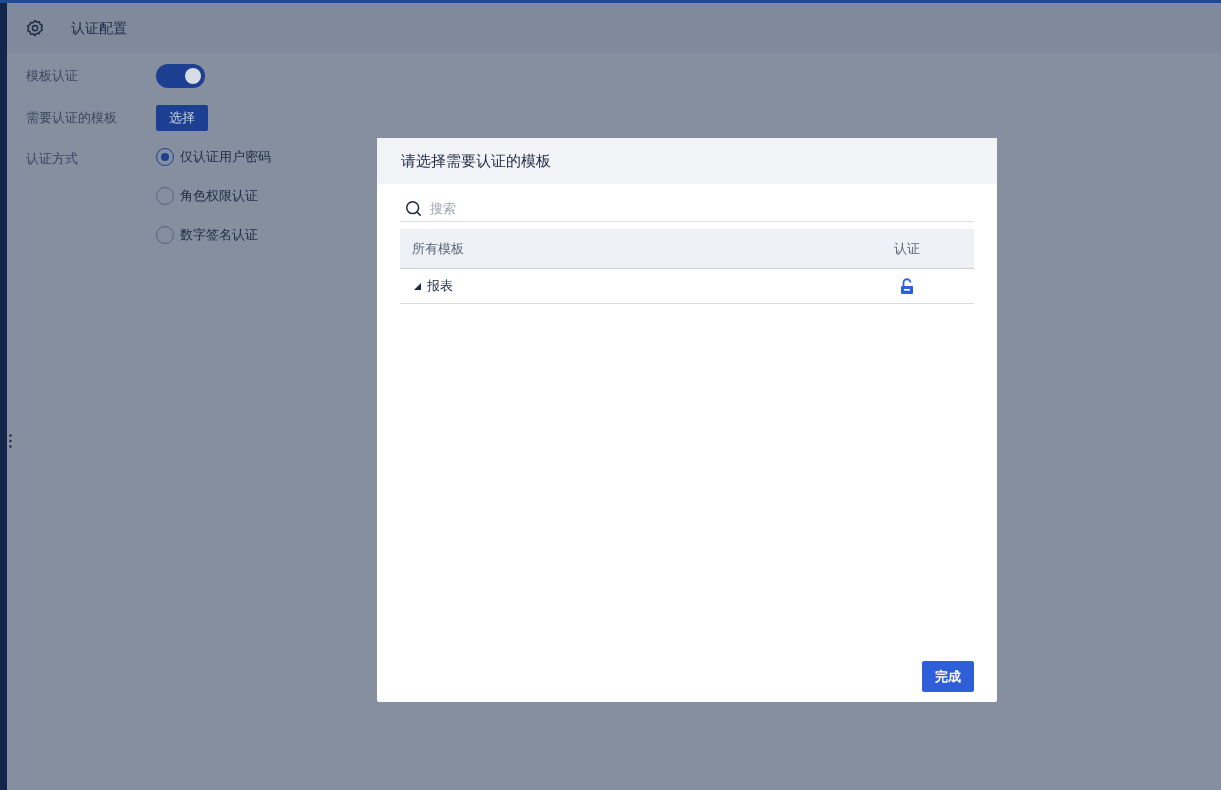 This screenshot has width=1221, height=790. What do you see at coordinates (10, 441) in the screenshot?
I see `drag-handle-icon` at bounding box center [10, 441].